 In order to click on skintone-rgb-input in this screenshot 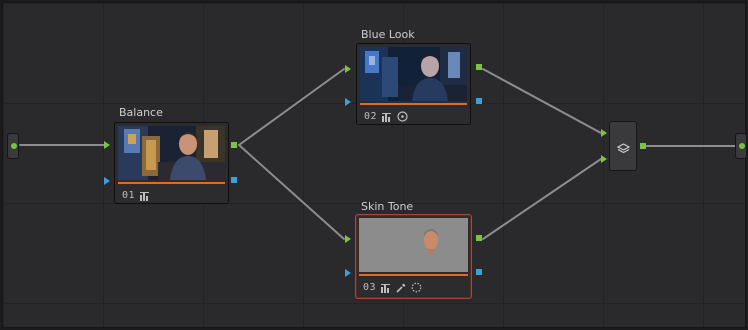, I will do `click(348, 239)`.